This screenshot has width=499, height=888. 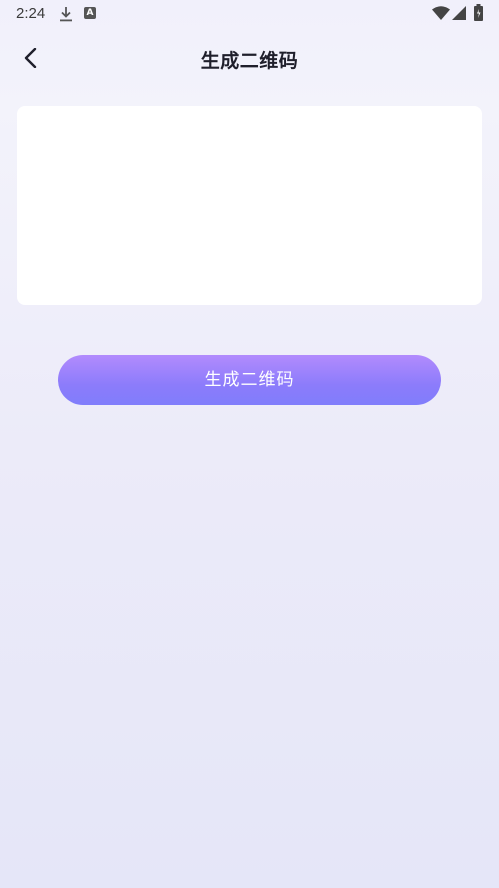 I want to click on signal-icon, so click(x=459, y=13).